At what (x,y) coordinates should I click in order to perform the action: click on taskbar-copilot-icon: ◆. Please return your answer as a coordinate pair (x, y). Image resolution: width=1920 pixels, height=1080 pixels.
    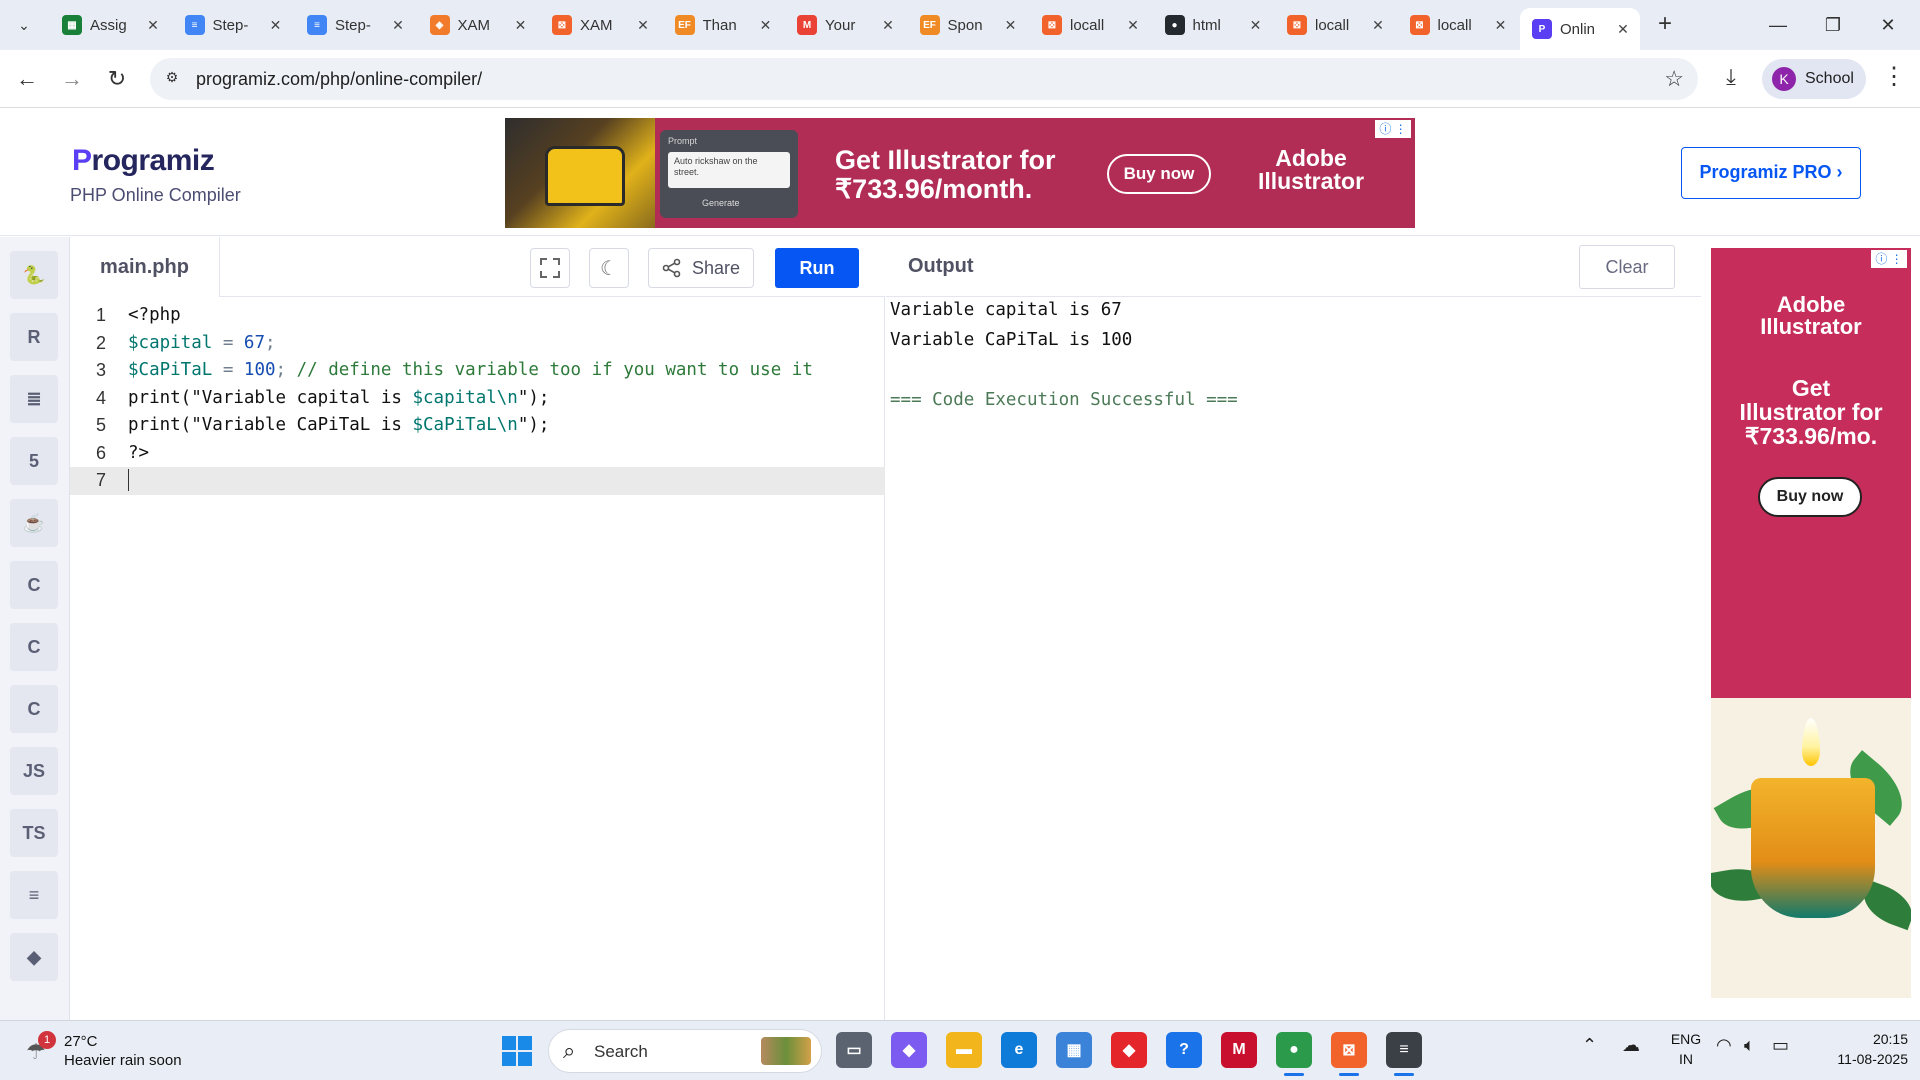
    Looking at the image, I should click on (909, 1050).